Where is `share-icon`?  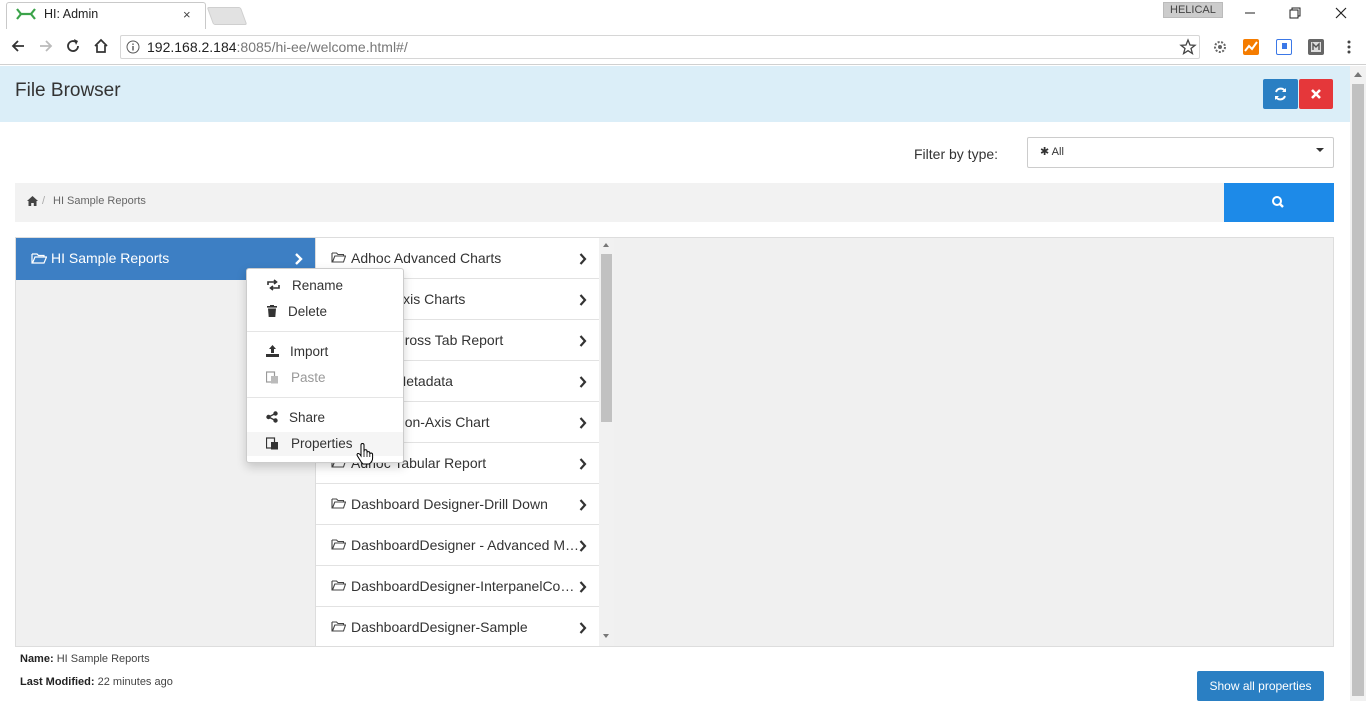 share-icon is located at coordinates (272, 417).